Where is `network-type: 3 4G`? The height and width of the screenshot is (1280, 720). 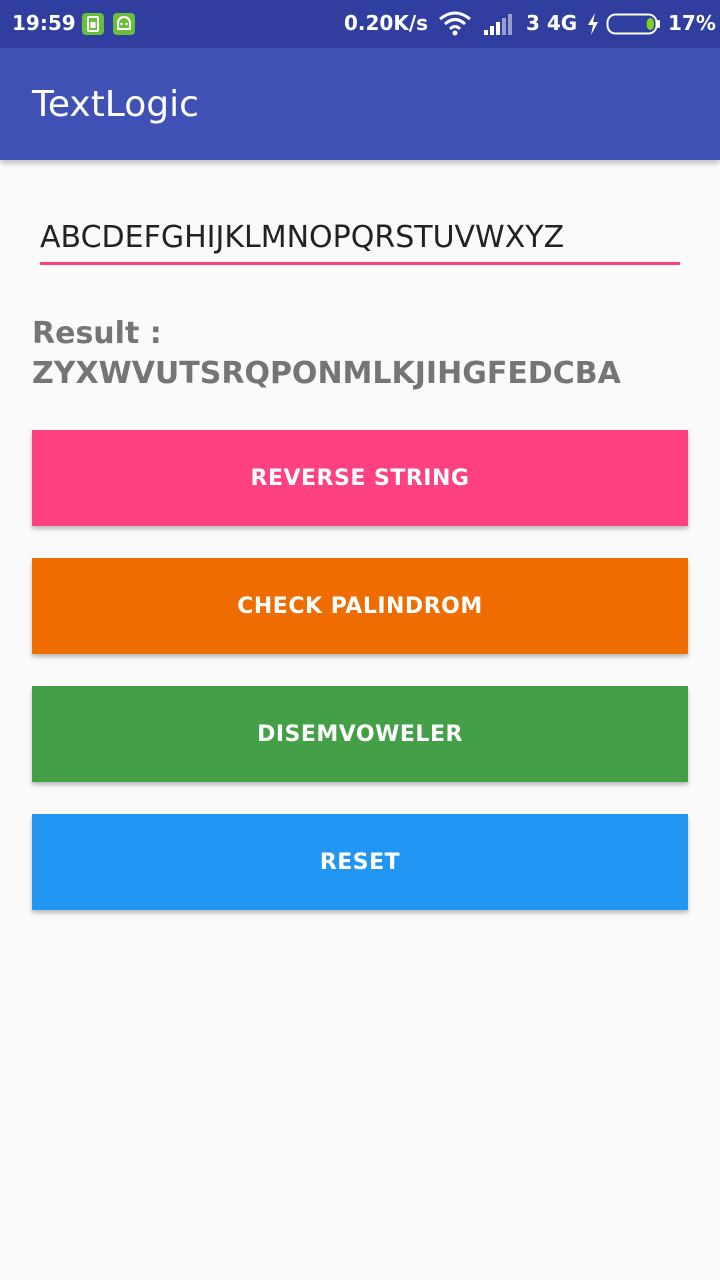
network-type: 3 4G is located at coordinates (552, 23).